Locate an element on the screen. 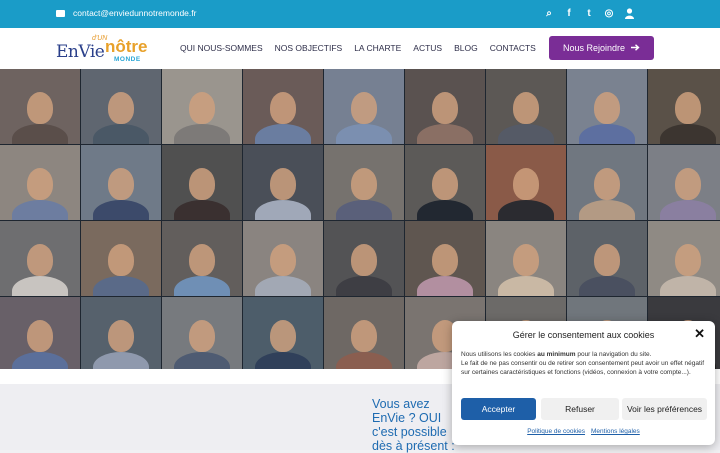  consent-links: Politique de cookies Mentions légales is located at coordinates (583, 431).